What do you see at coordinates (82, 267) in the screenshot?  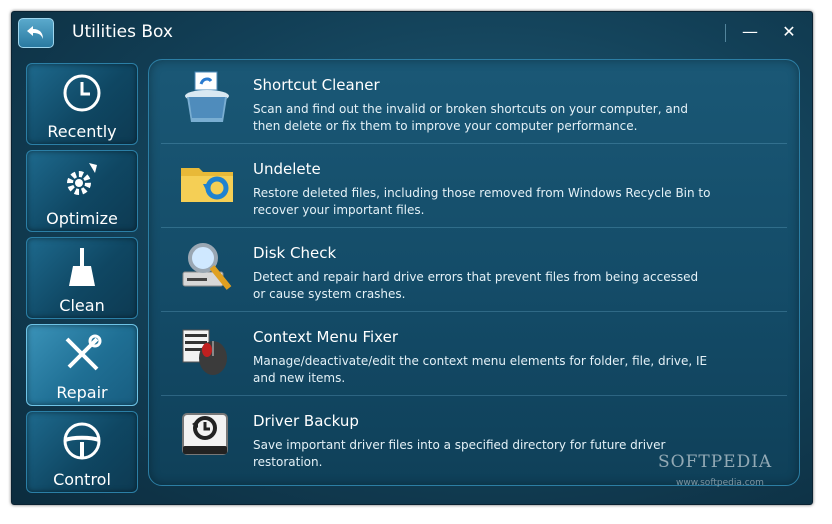 I see `broom-icon` at bounding box center [82, 267].